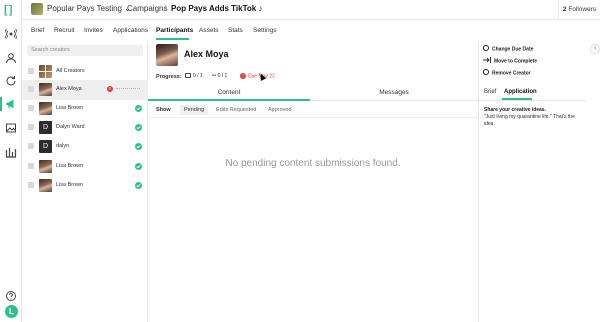 The width and height of the screenshot is (600, 322). I want to click on chevron-right-icon: ›, so click(595, 49).